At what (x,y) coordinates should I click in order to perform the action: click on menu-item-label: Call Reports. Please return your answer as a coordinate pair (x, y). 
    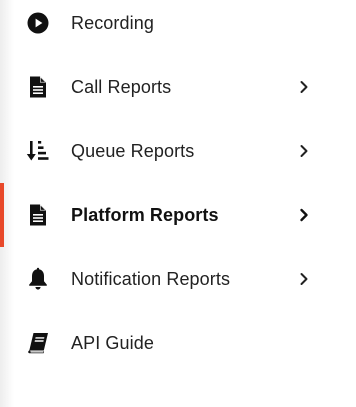
    Looking at the image, I should click on (121, 86).